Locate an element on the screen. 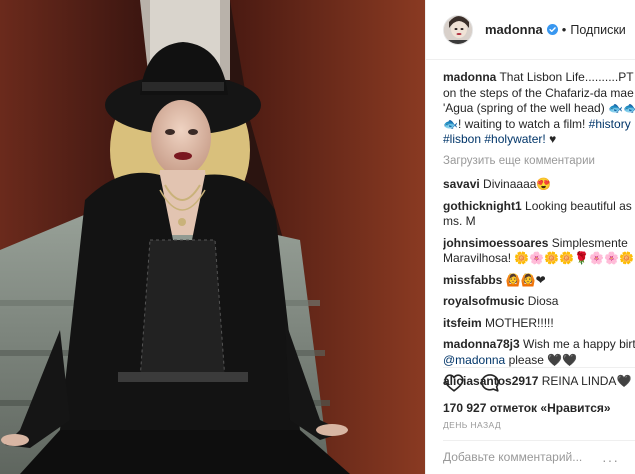 The height and width of the screenshot is (474, 635). post-actions is located at coordinates (472, 383).